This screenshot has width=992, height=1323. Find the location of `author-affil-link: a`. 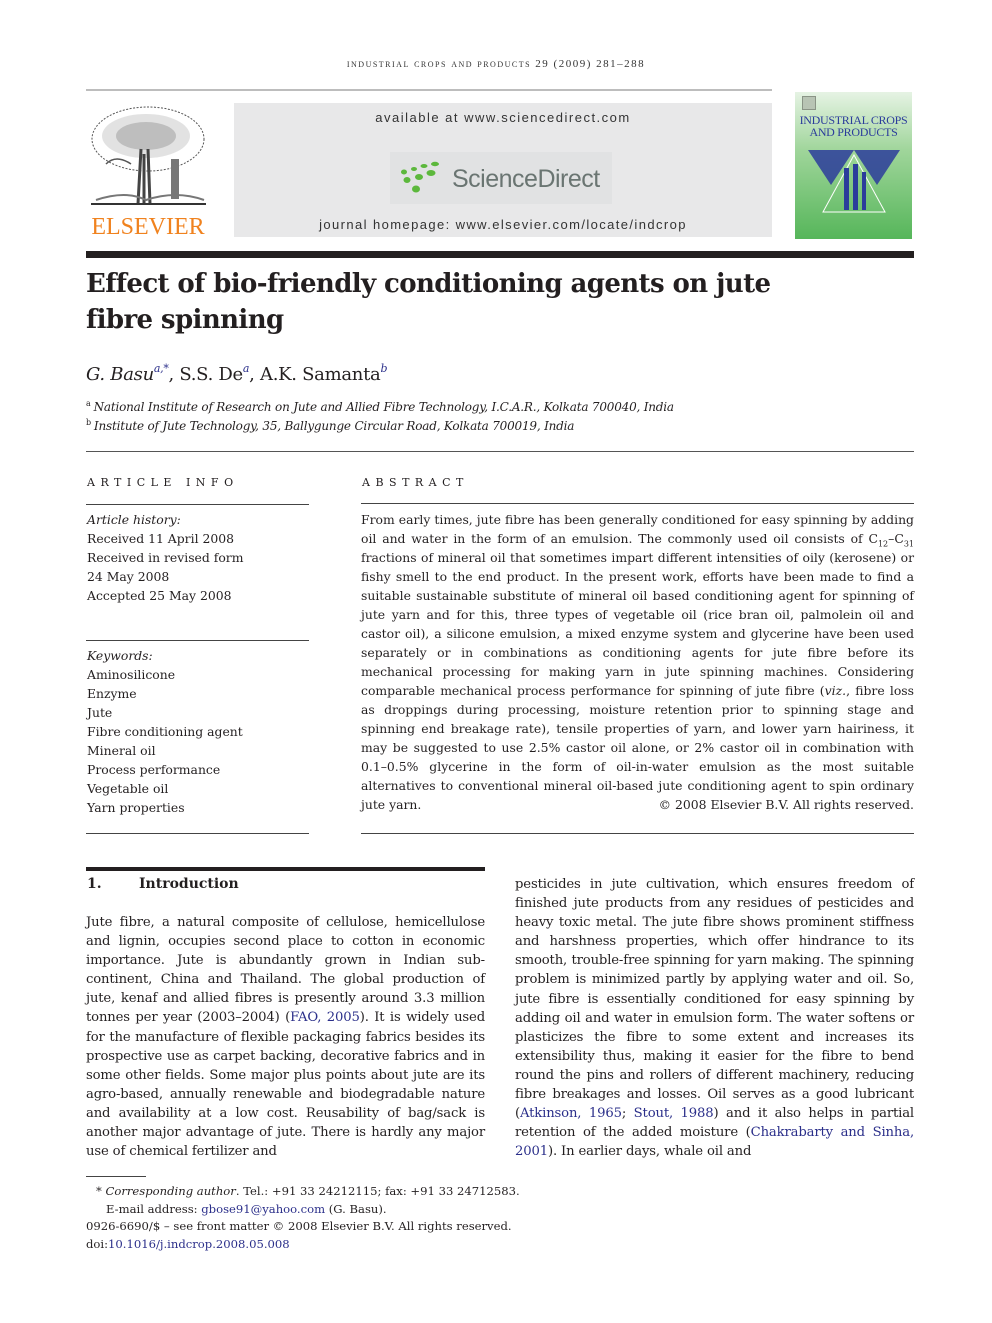

author-affil-link: a is located at coordinates (246, 368).